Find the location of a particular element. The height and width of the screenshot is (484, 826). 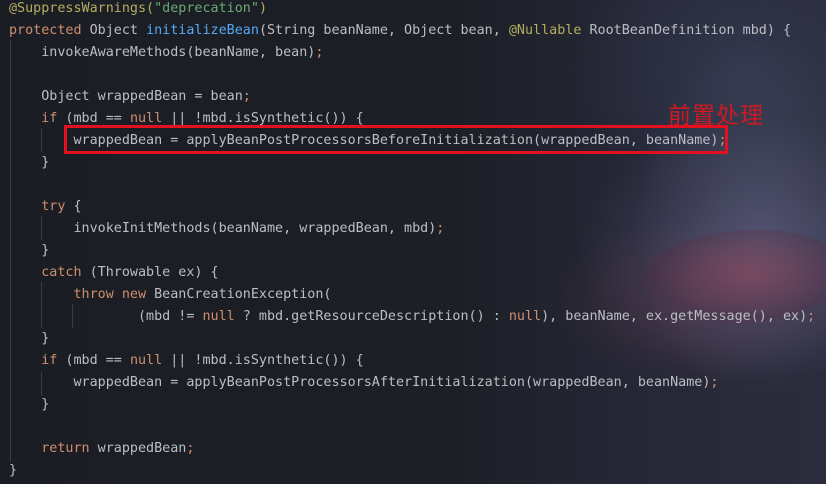

code-token: (String beanName, Object bean, is located at coordinates (383, 30).